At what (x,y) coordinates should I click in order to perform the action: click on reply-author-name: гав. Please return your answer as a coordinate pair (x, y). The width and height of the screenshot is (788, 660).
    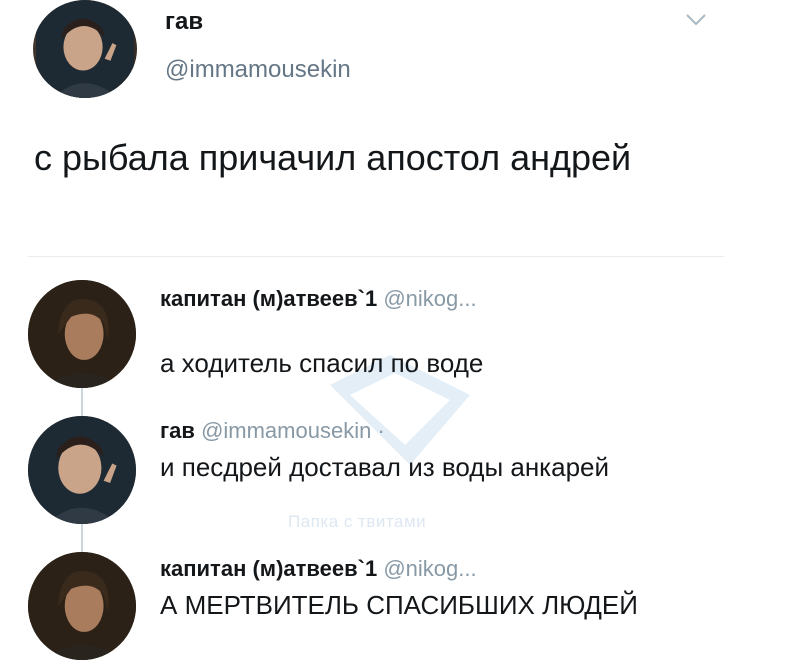
    Looking at the image, I should click on (177, 430).